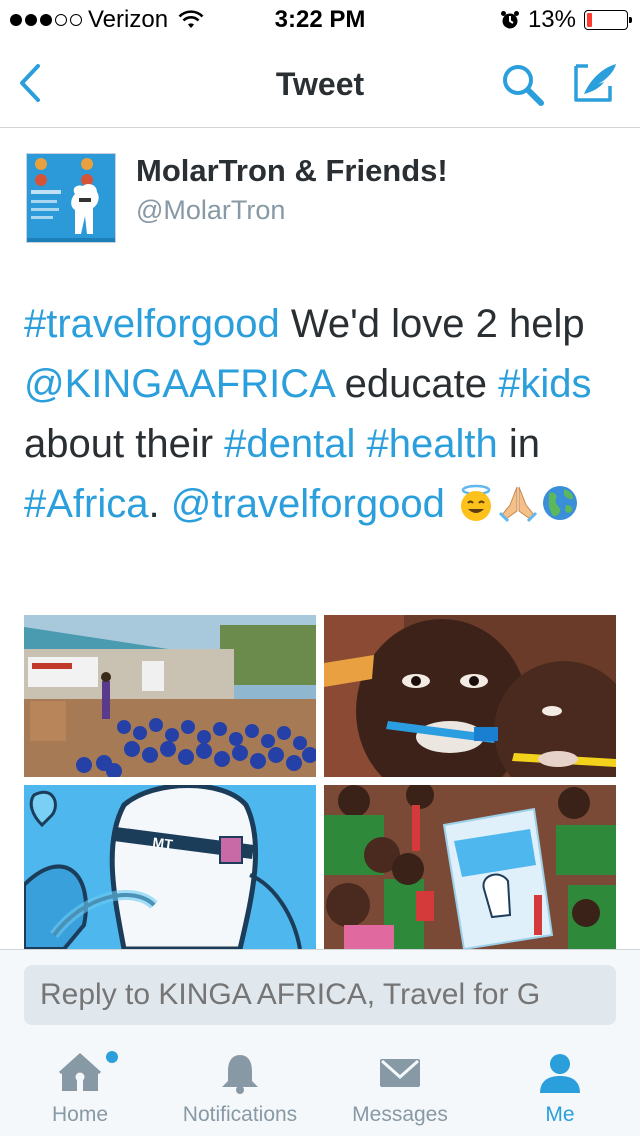 Image resolution: width=640 pixels, height=1136 pixels. What do you see at coordinates (320, 84) in the screenshot?
I see `navigation-bar: Tweet` at bounding box center [320, 84].